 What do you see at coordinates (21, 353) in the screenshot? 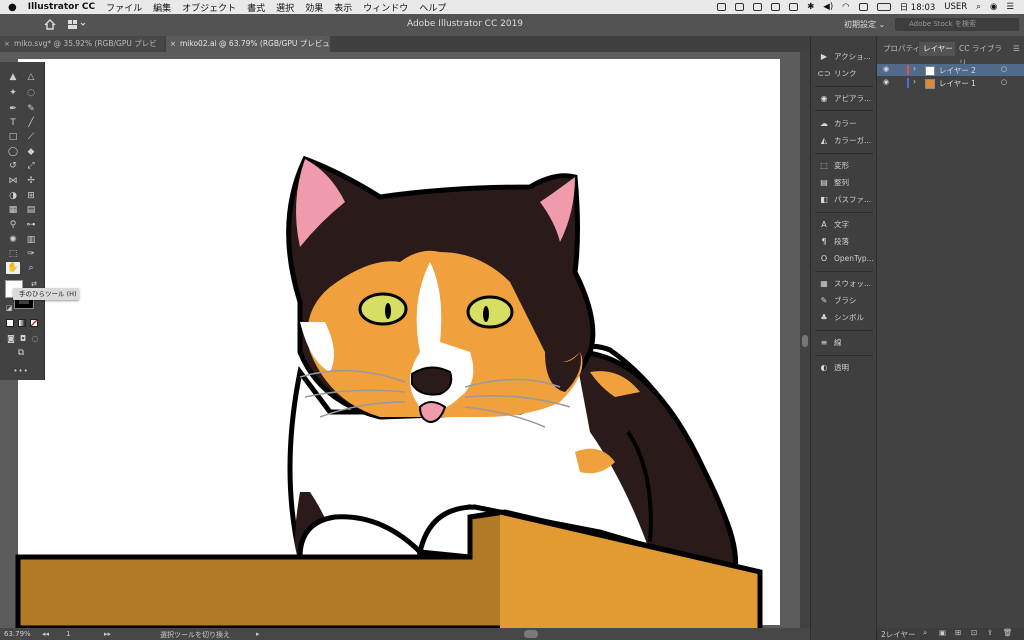
I see `screen-mode-icon: ⧉` at bounding box center [21, 353].